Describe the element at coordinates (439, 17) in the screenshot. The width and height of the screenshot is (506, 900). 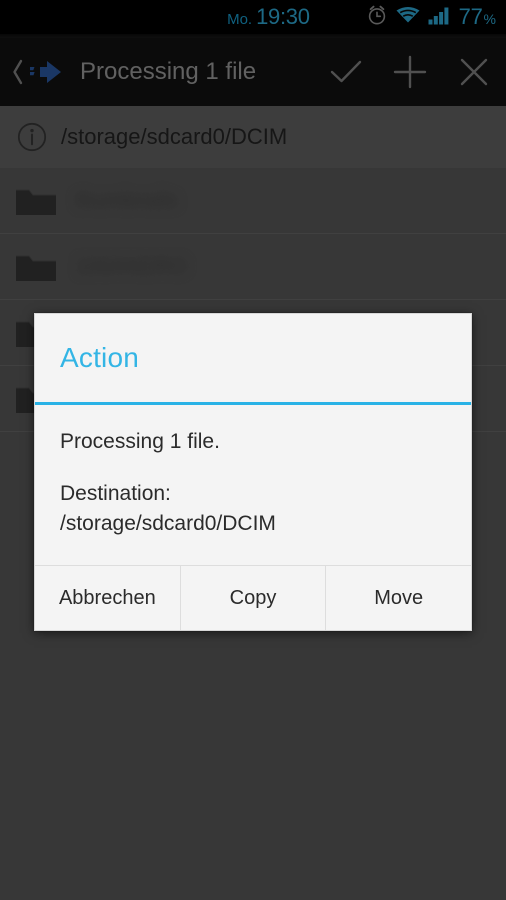
I see `signal-icon` at that location.